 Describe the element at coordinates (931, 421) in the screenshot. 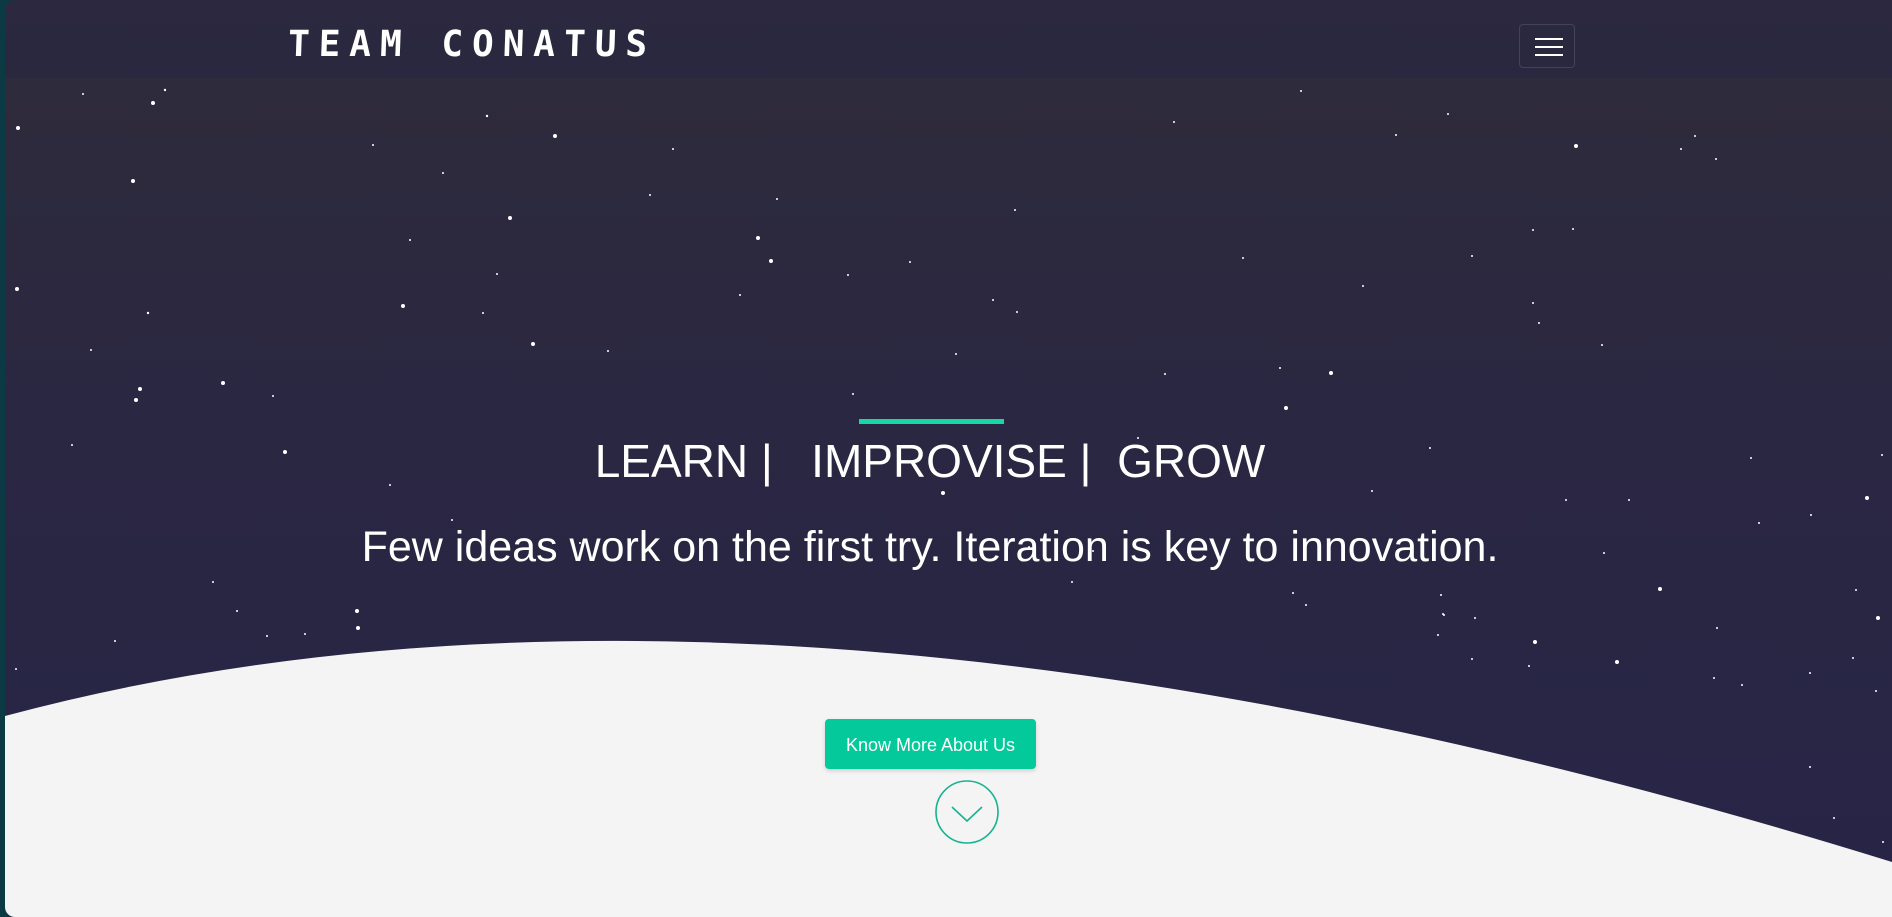

I see `tagline-accent-line` at that location.